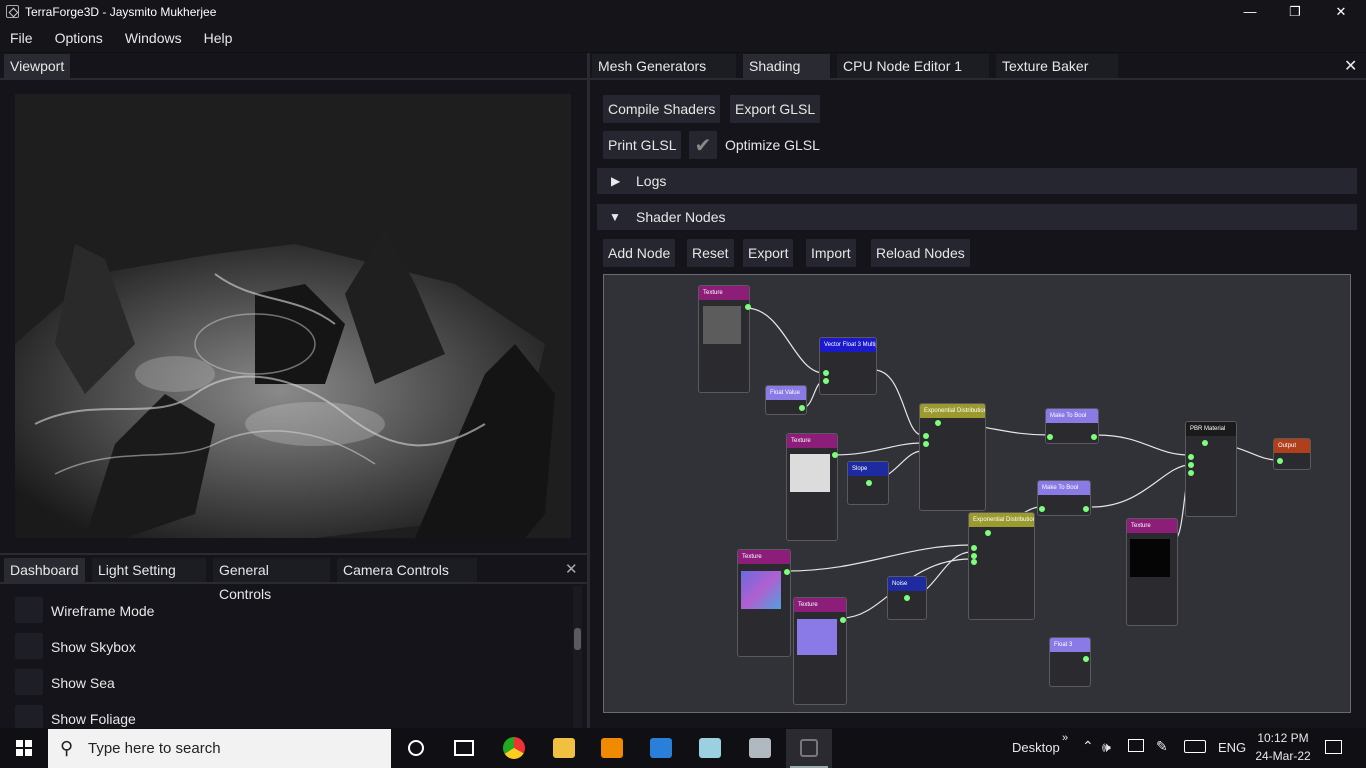 This screenshot has height=768, width=1366. Describe the element at coordinates (44, 570) in the screenshot. I see `tab-dashboard: Dashboard` at that location.